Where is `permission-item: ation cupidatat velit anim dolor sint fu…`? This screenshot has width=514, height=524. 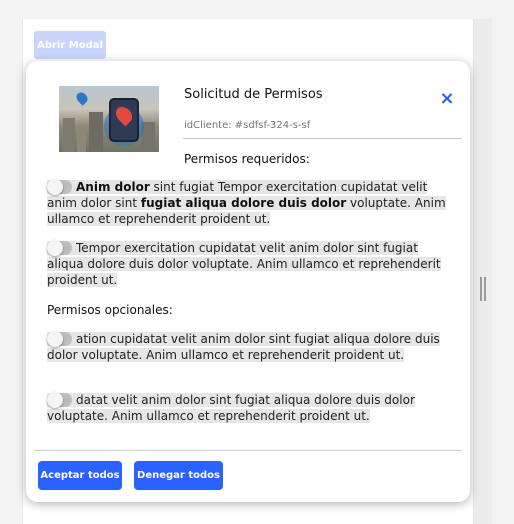 permission-item: ation cupidatat velit anim dolor sint fu… is located at coordinates (247, 347).